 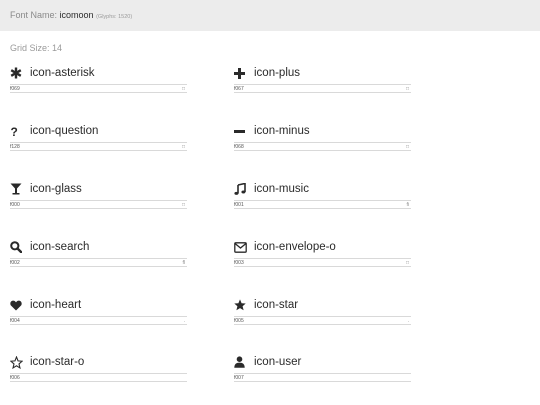 What do you see at coordinates (270, 15) in the screenshot?
I see `font-info-header: Font Name: icomoon (Glyphs: 1520)` at bounding box center [270, 15].